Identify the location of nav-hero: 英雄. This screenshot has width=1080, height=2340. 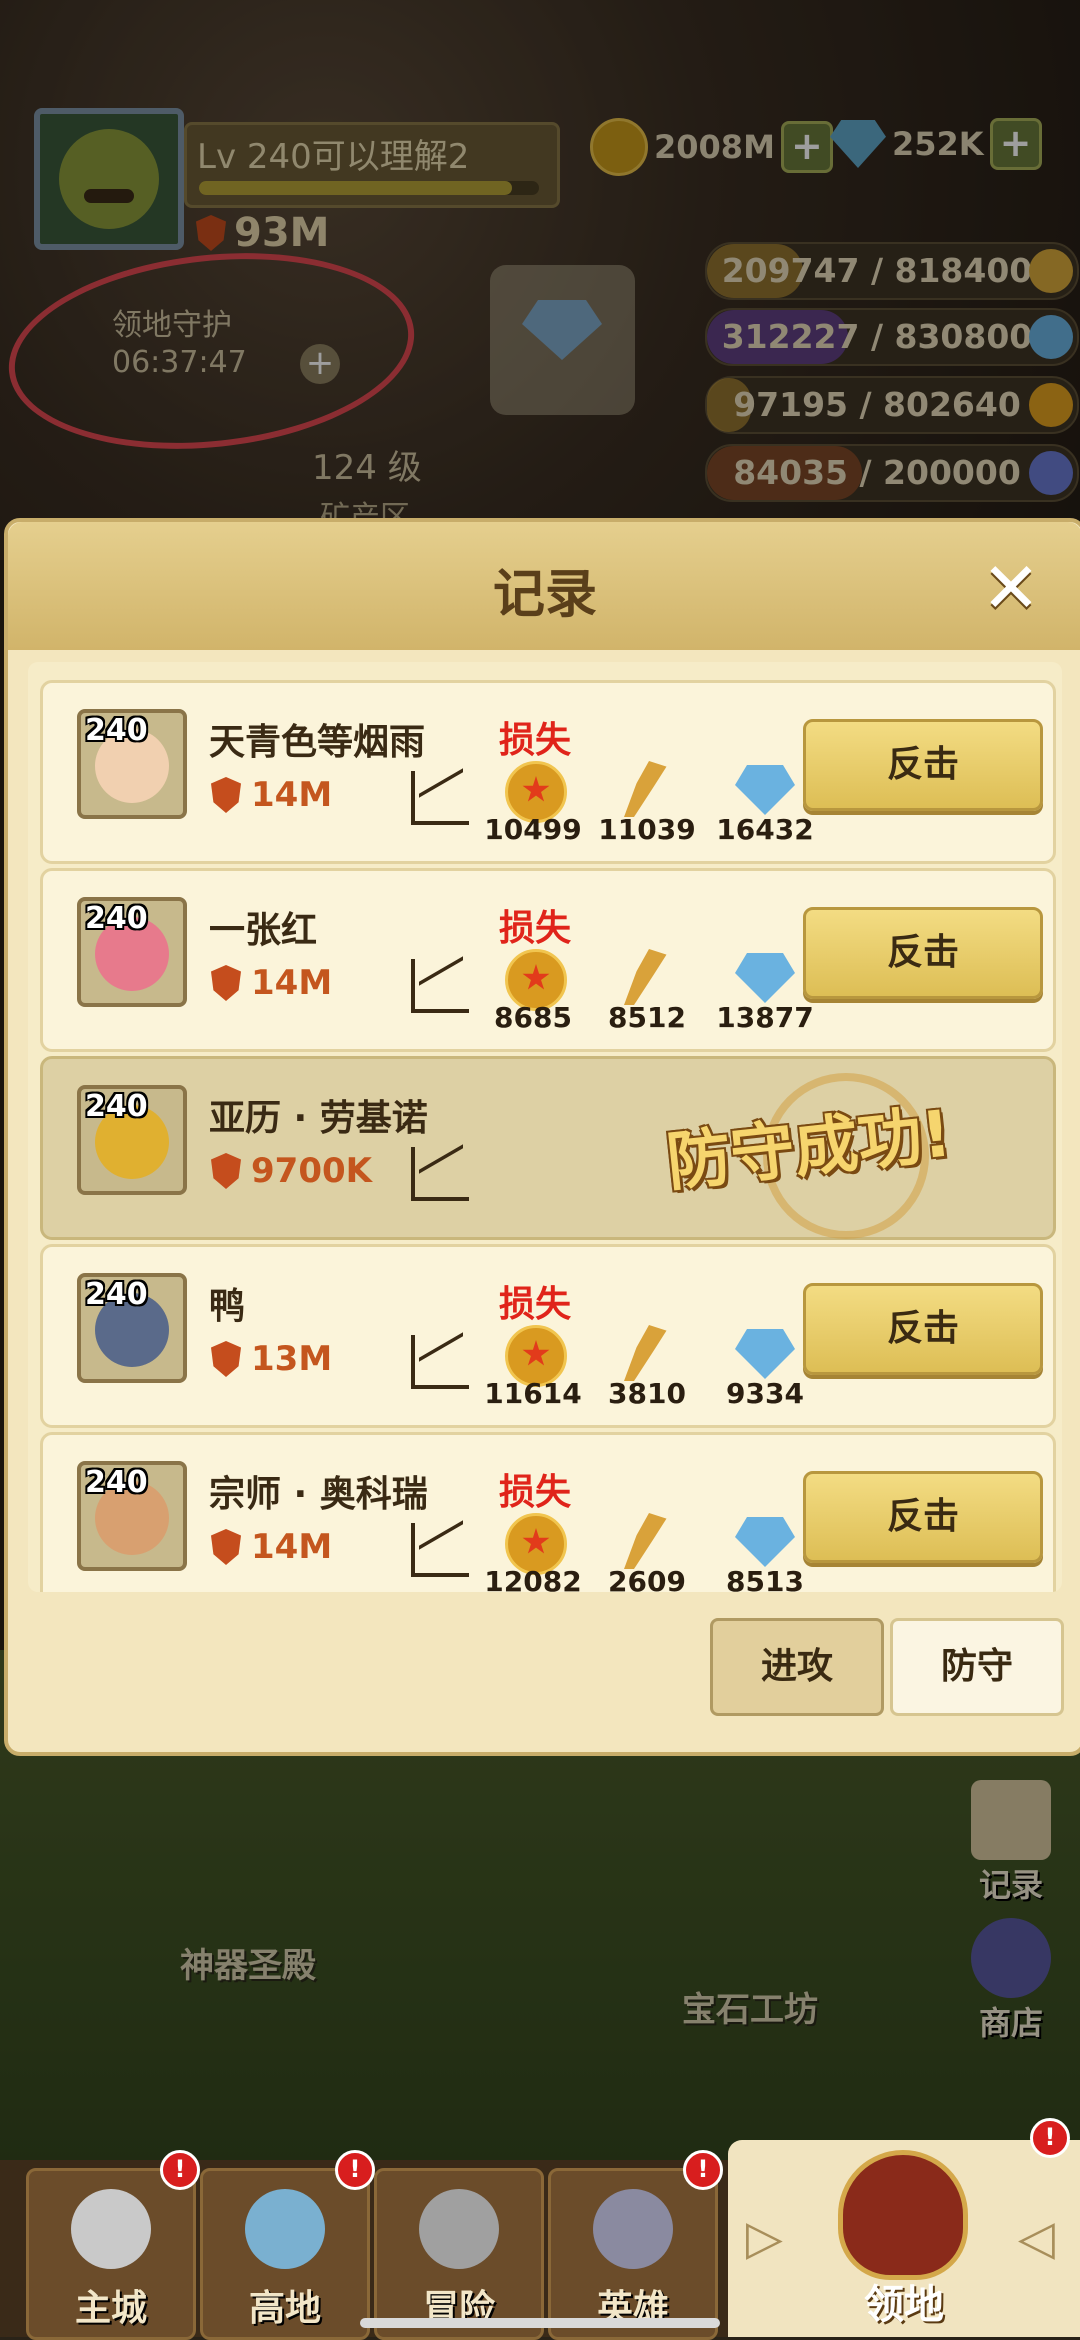
(633, 2254).